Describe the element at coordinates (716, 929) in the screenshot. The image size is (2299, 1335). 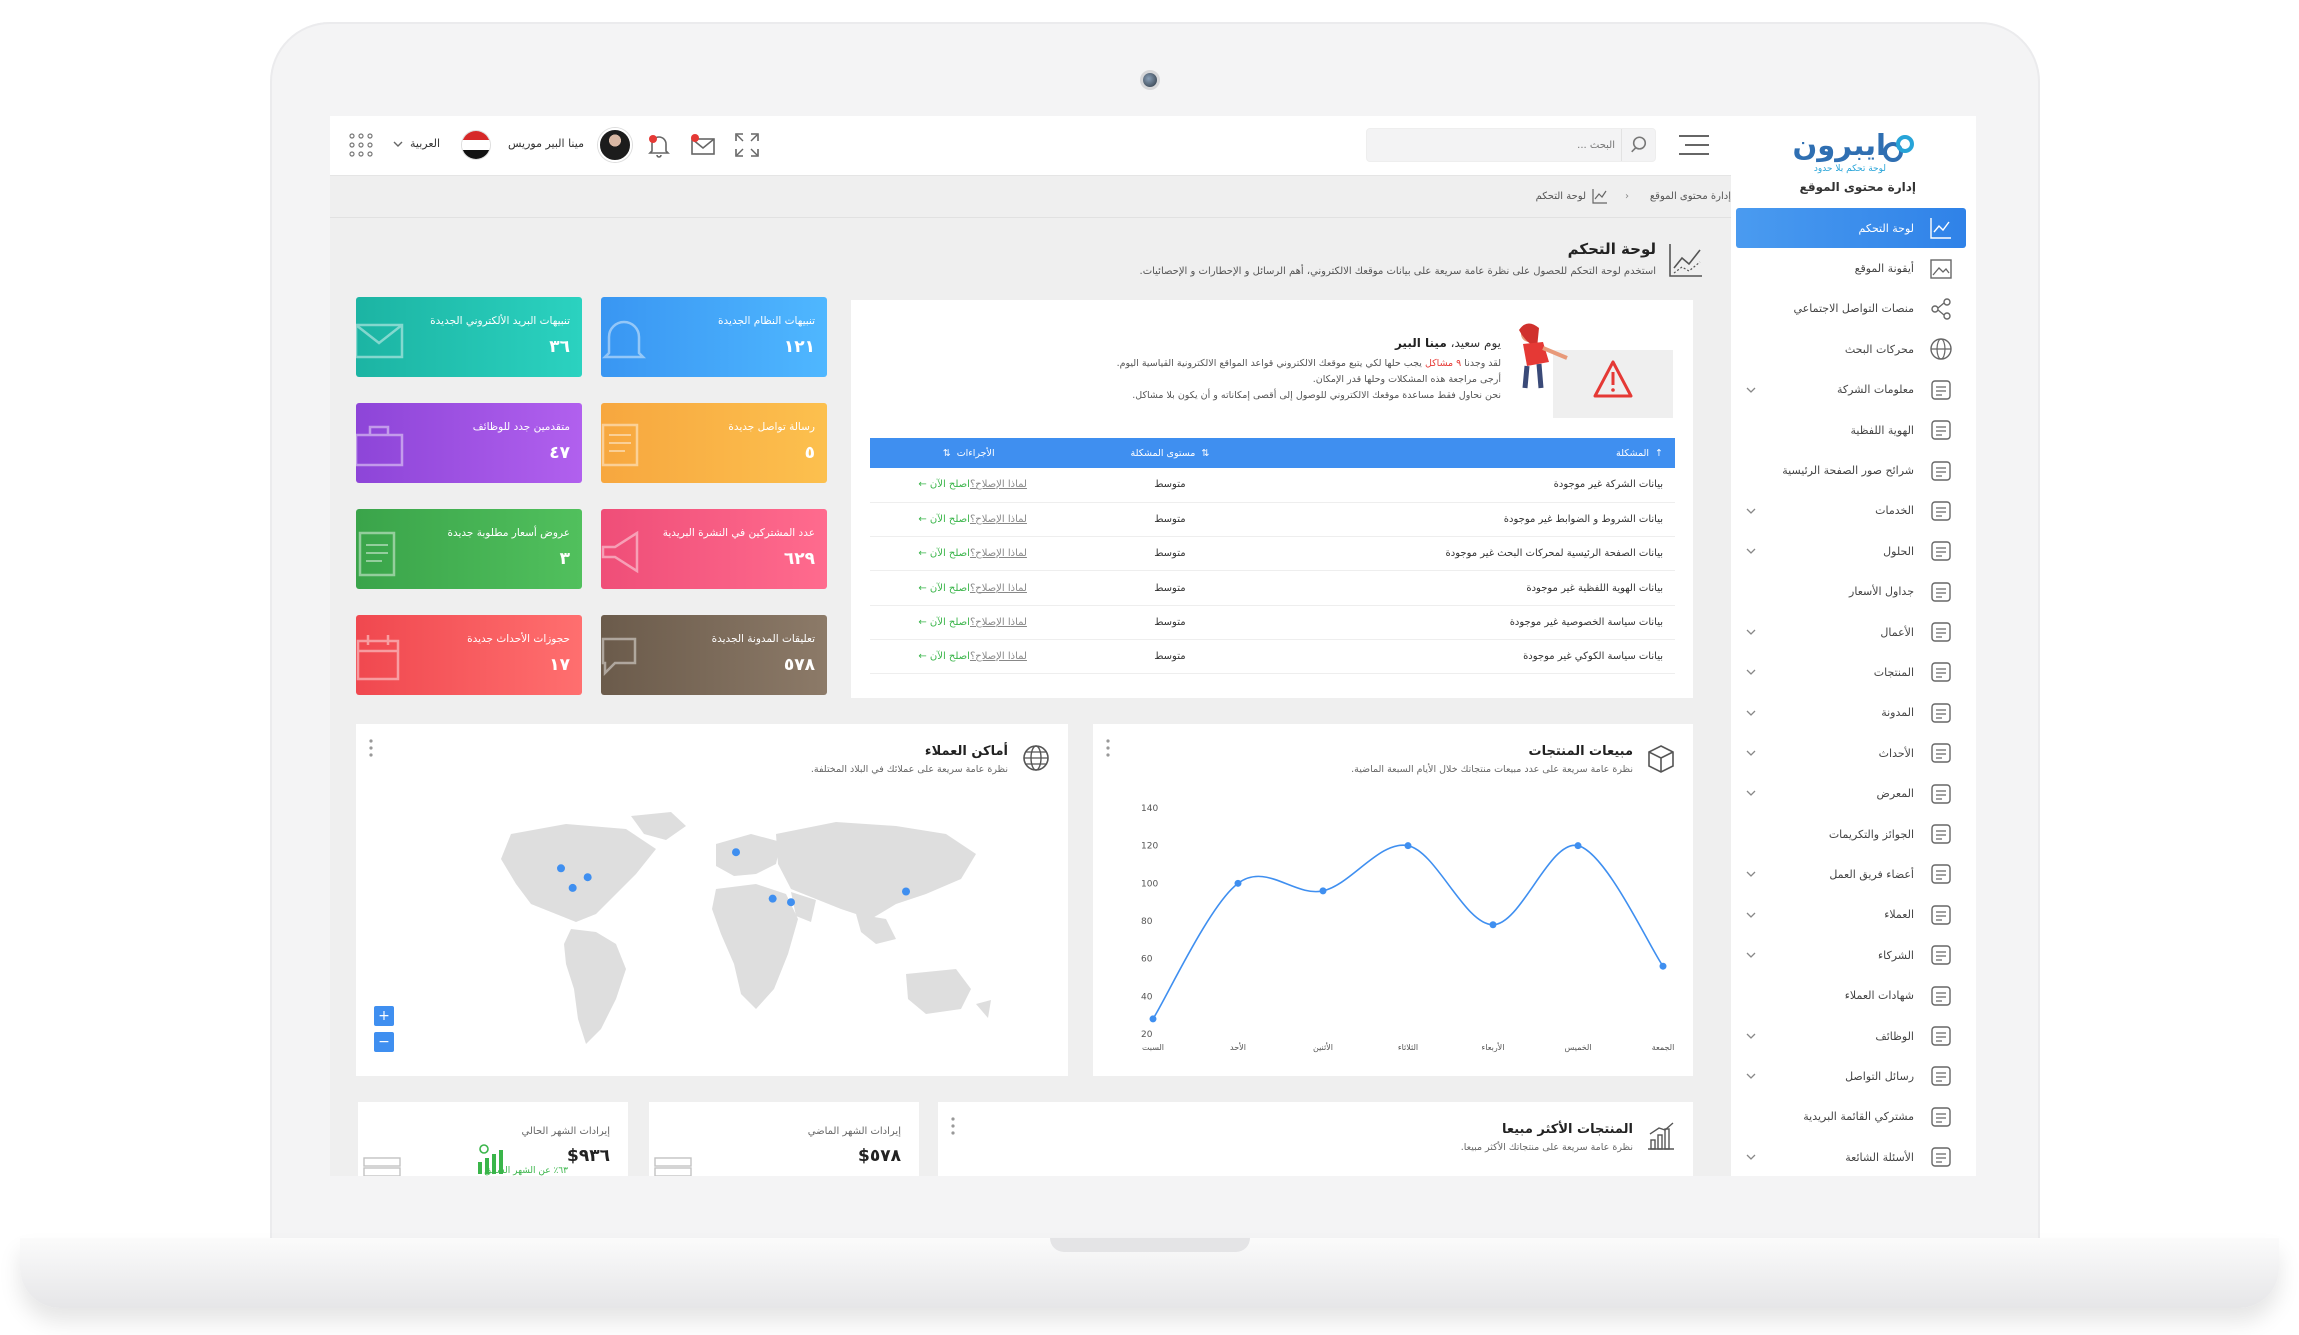
I see `world-map` at that location.